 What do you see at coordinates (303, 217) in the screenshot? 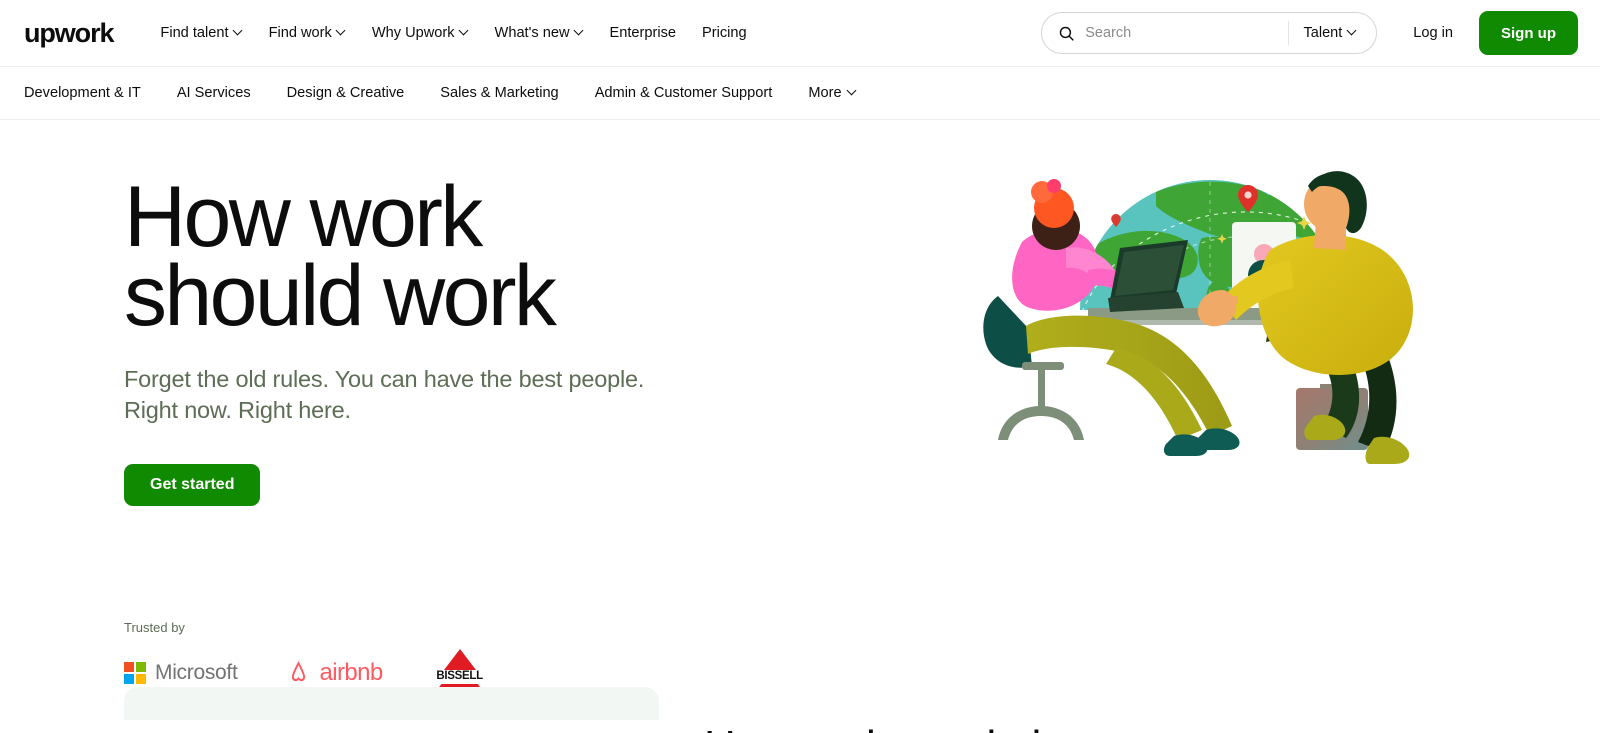
I see `hero-title-line-1: How work` at bounding box center [303, 217].